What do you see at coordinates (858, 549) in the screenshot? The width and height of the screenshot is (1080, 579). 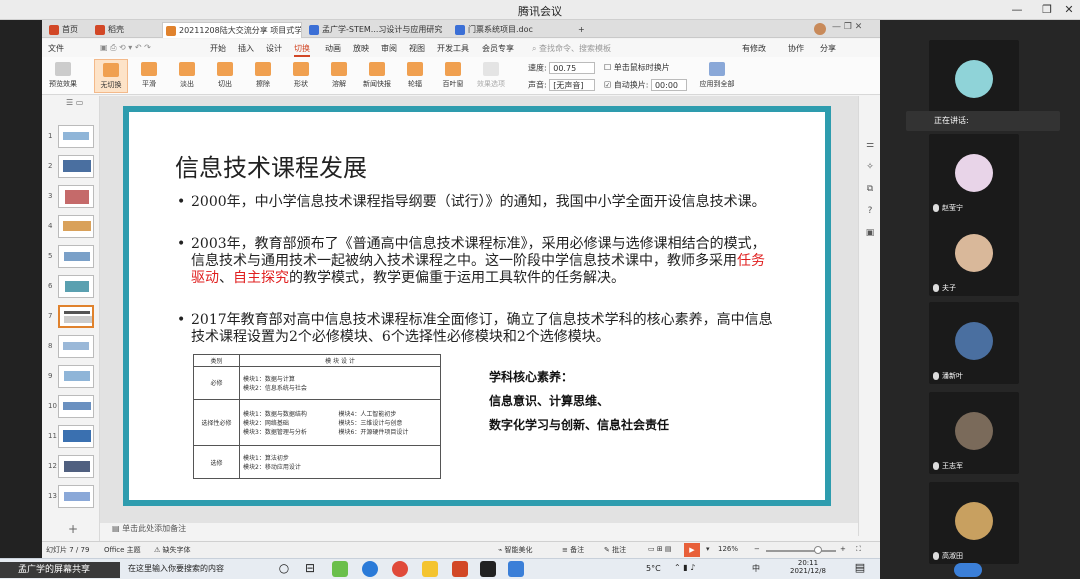 I see `fit-window-icon: ⛶` at bounding box center [858, 549].